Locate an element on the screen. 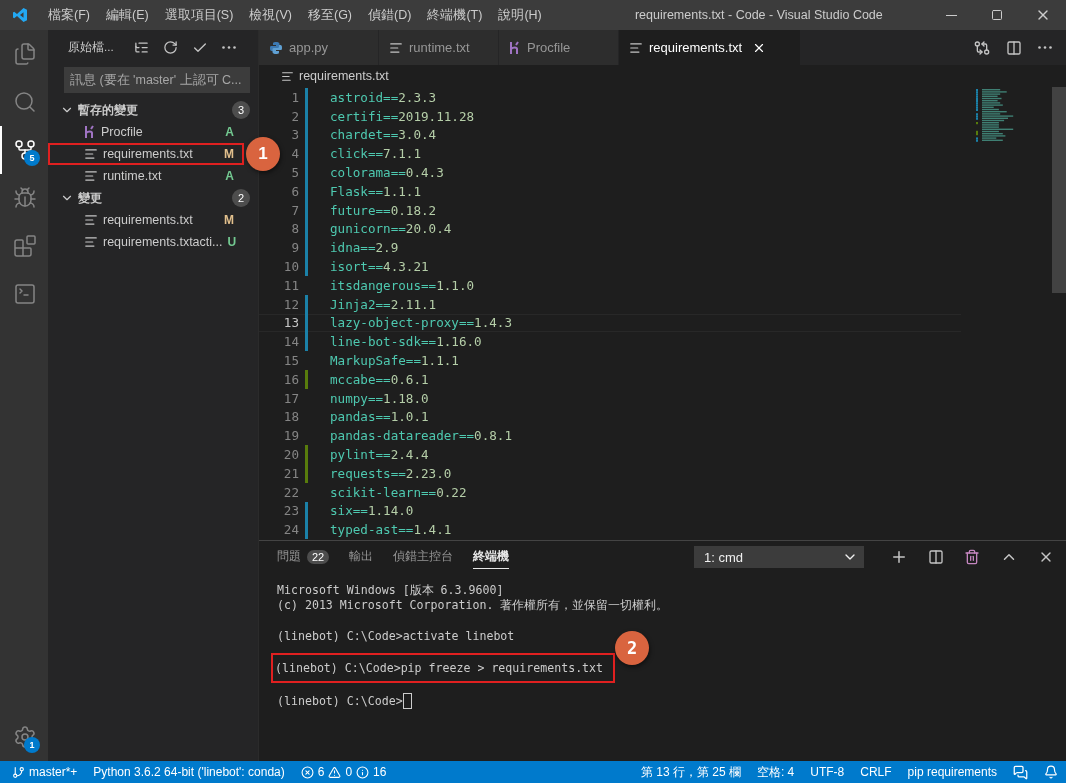  split-button is located at coordinates (936, 557).